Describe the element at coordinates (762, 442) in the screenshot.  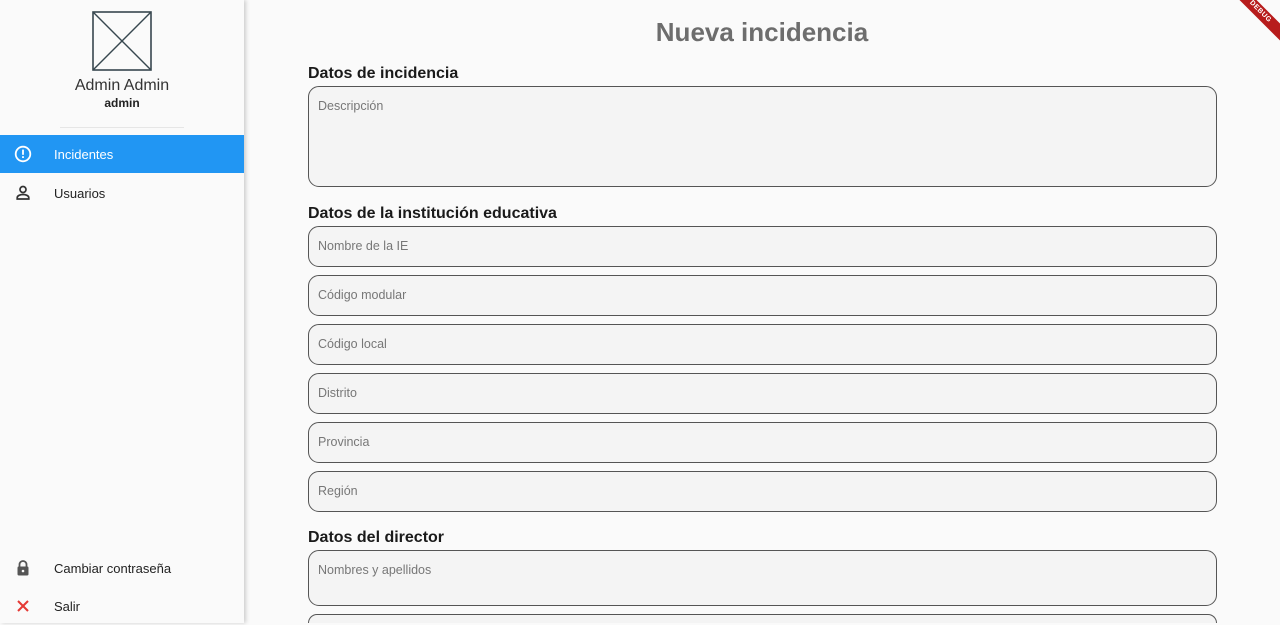
I see `provincia-field: Provincia` at that location.